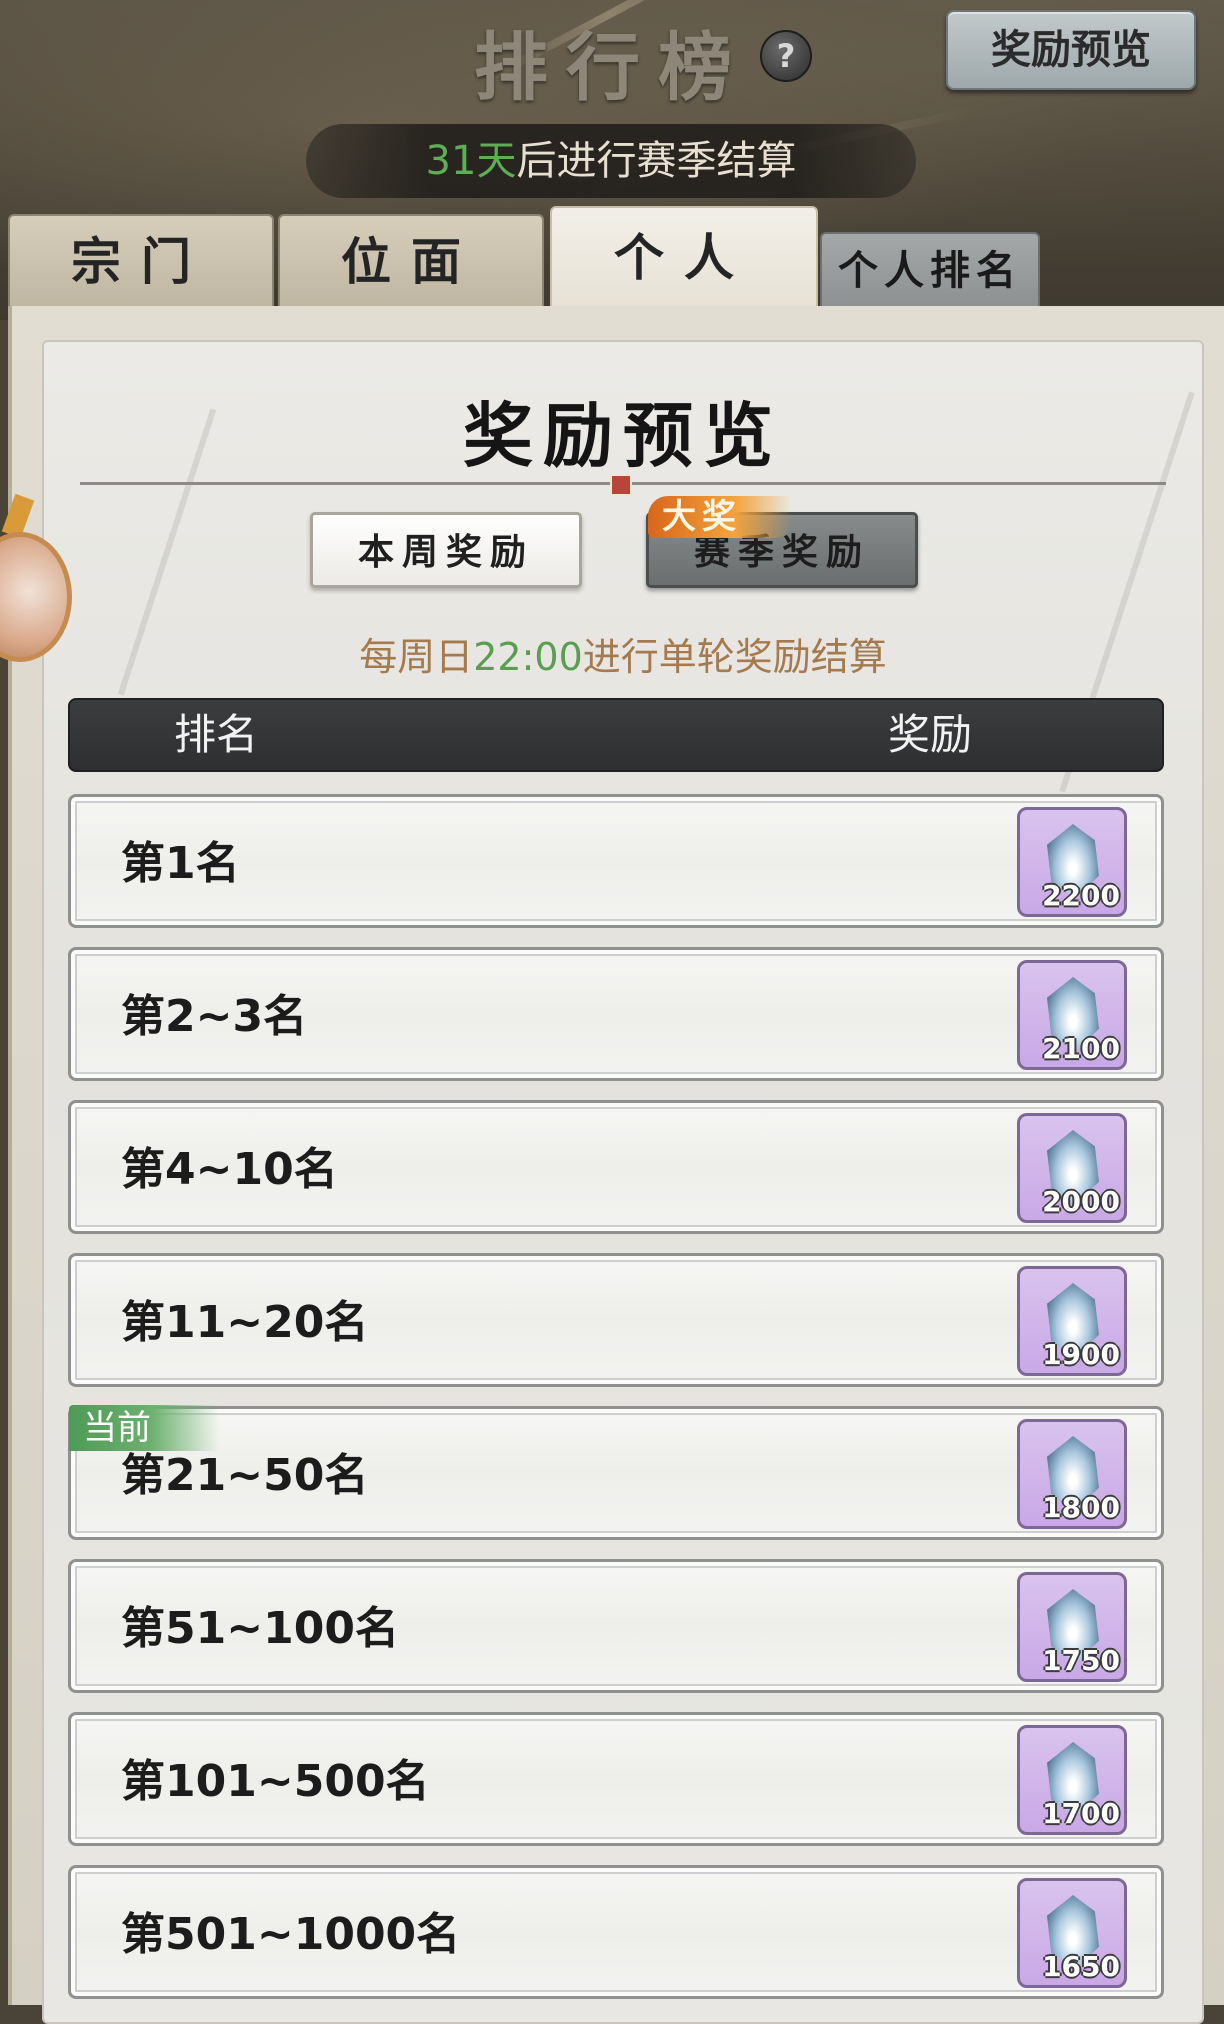 The width and height of the screenshot is (1224, 2024). I want to click on season-countdown: 31天后进行赛季结算, so click(611, 161).